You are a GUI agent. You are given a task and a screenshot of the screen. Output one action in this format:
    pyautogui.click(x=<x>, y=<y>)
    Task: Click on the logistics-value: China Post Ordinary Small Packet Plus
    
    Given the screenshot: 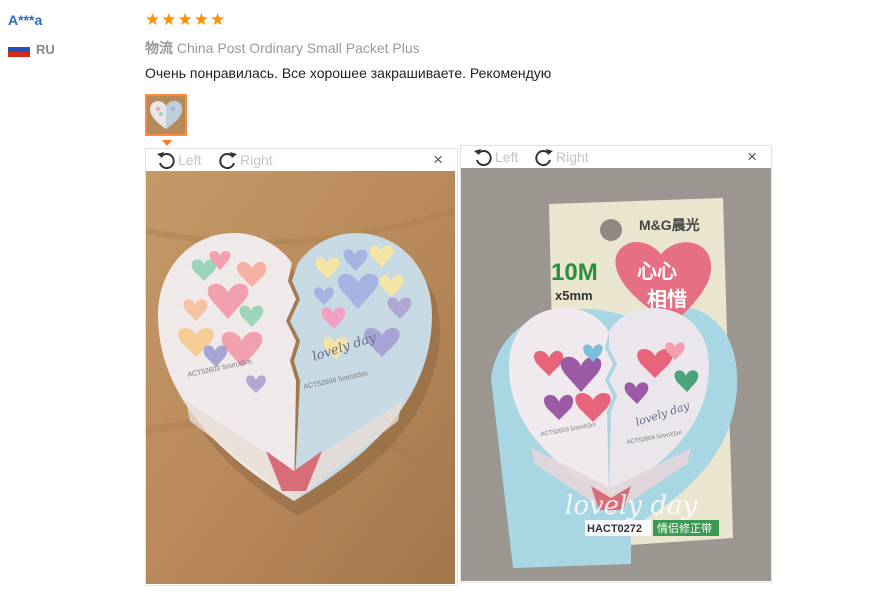 What is the action you would take?
    pyautogui.click(x=298, y=48)
    